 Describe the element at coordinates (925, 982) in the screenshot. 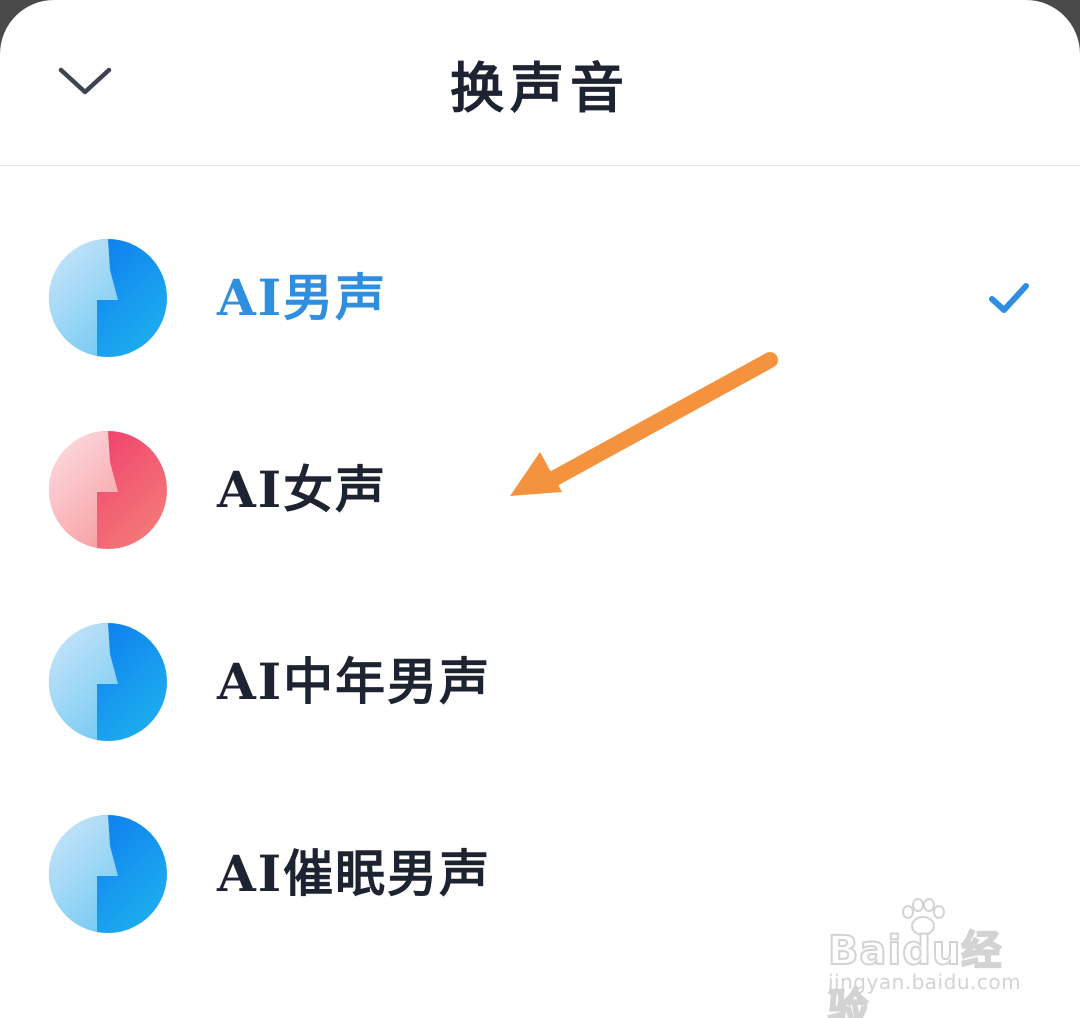

I see `watermark-url: jingyan.baidu.com` at that location.